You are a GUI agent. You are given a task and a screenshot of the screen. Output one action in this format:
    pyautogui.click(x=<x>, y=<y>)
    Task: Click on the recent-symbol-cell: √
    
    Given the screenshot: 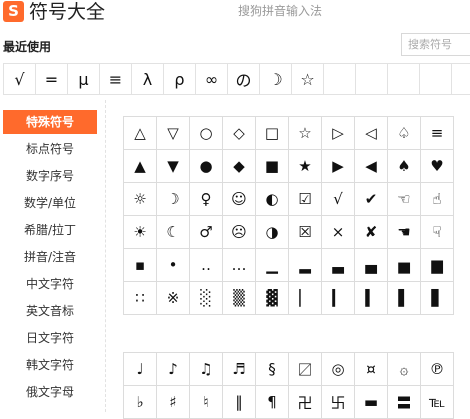 What is the action you would take?
    pyautogui.click(x=20, y=79)
    